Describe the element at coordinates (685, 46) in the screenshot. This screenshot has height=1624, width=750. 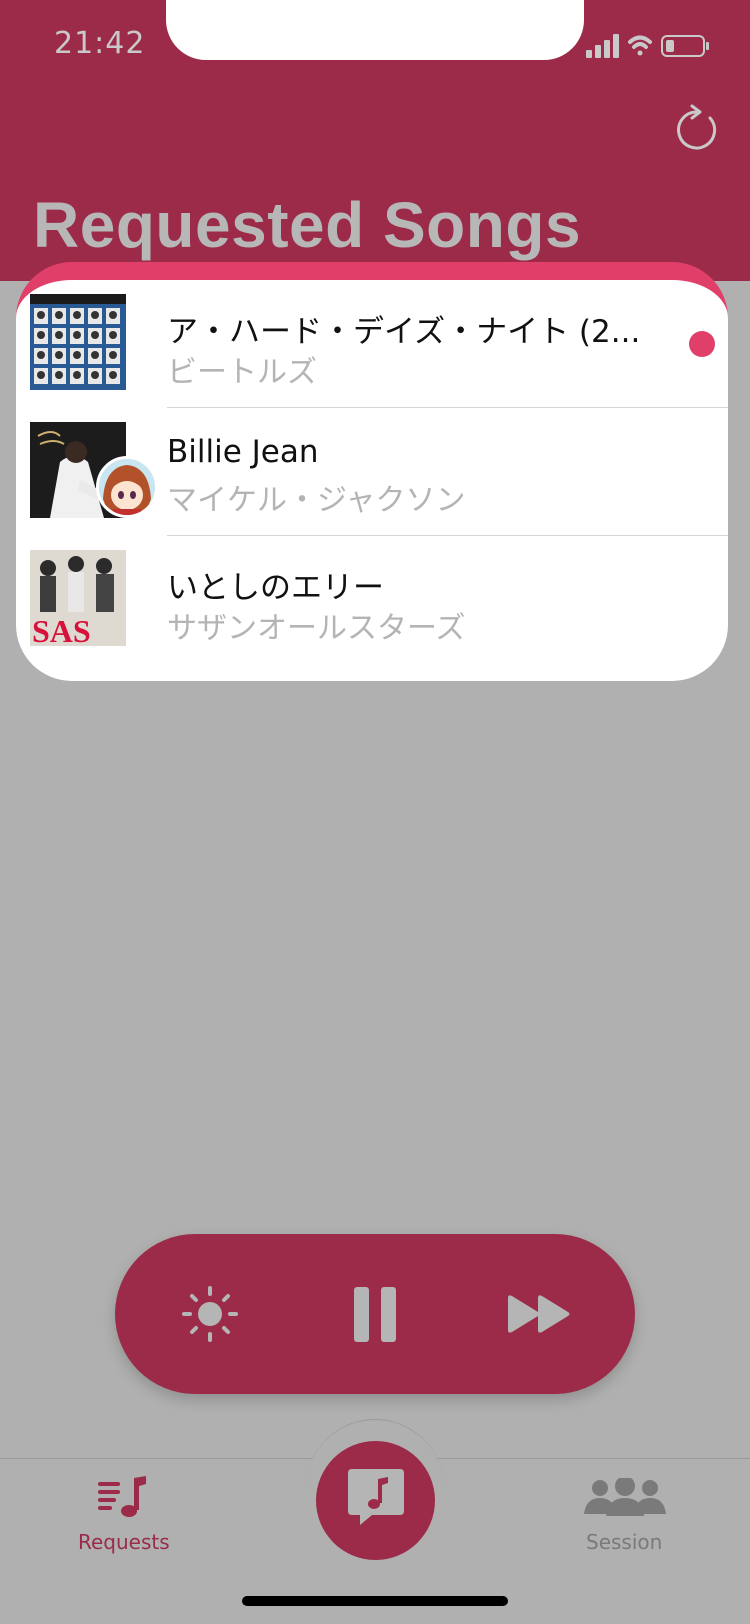
I see `battery-icon` at that location.